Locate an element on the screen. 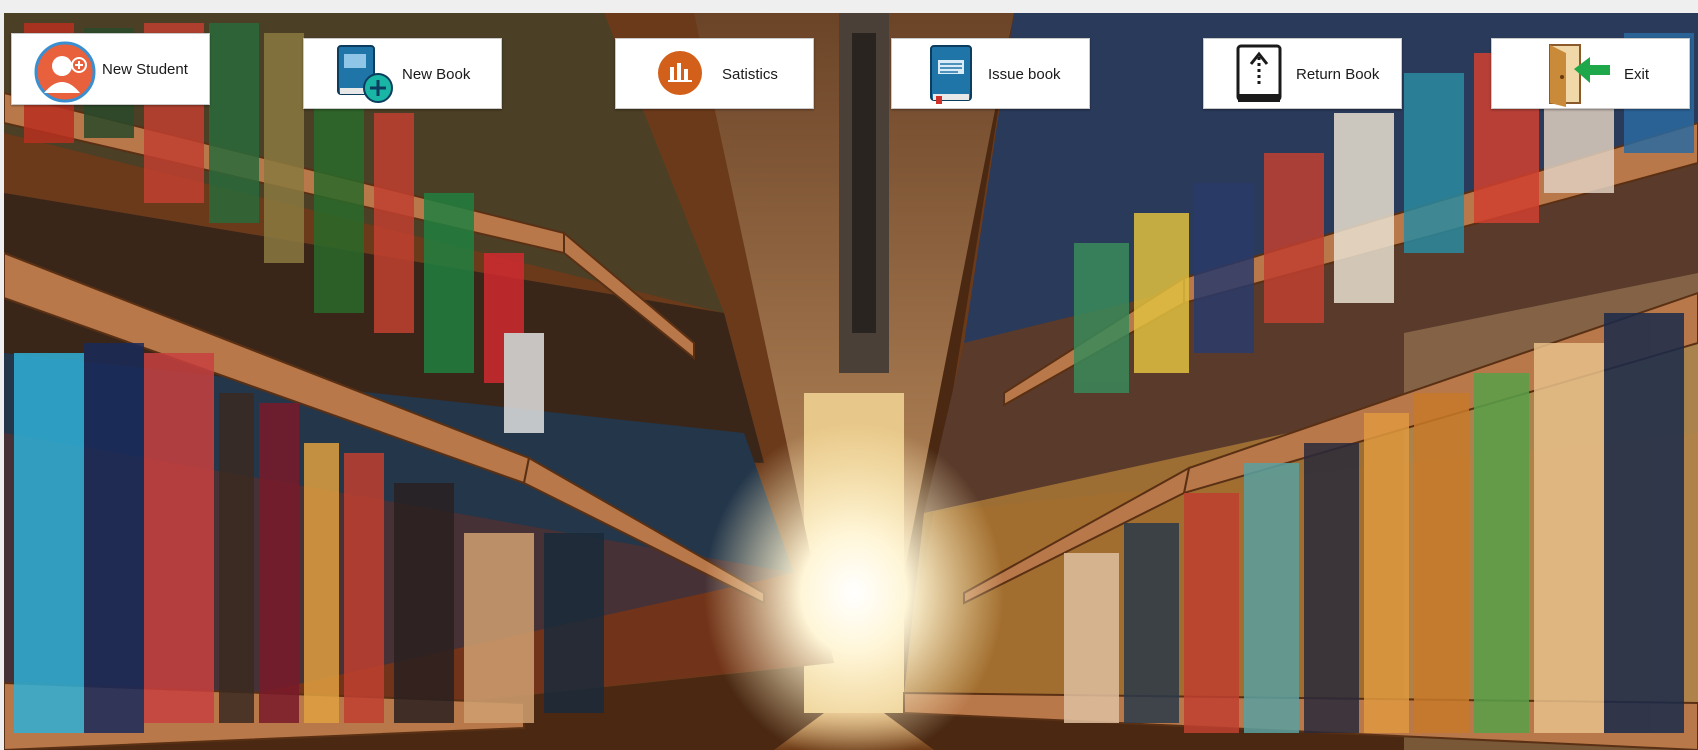 The height and width of the screenshot is (750, 1698). new-student-label: New Student is located at coordinates (145, 69).